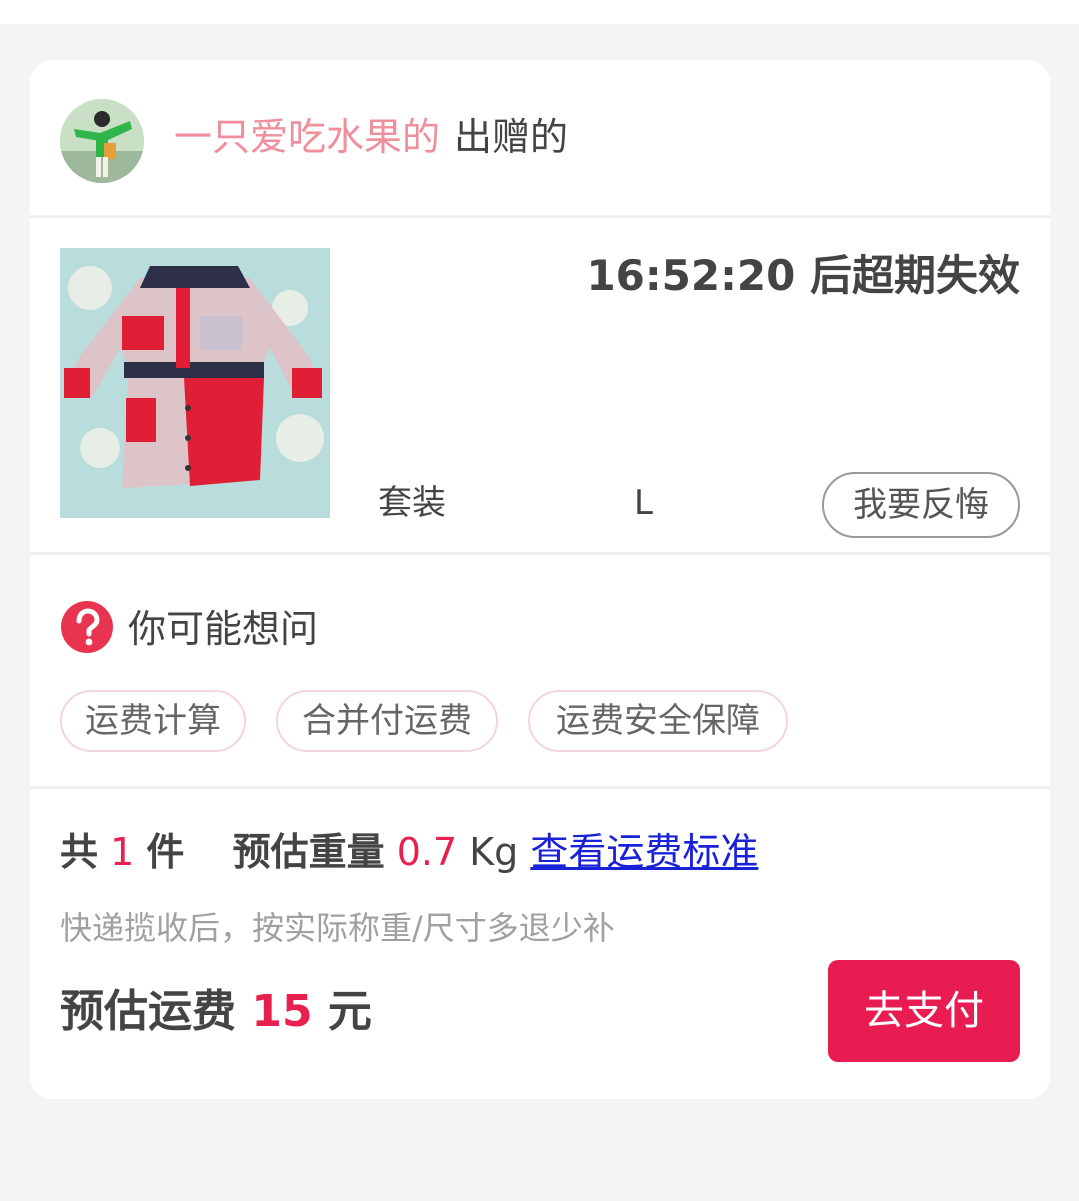  I want to click on product-image, so click(195, 383).